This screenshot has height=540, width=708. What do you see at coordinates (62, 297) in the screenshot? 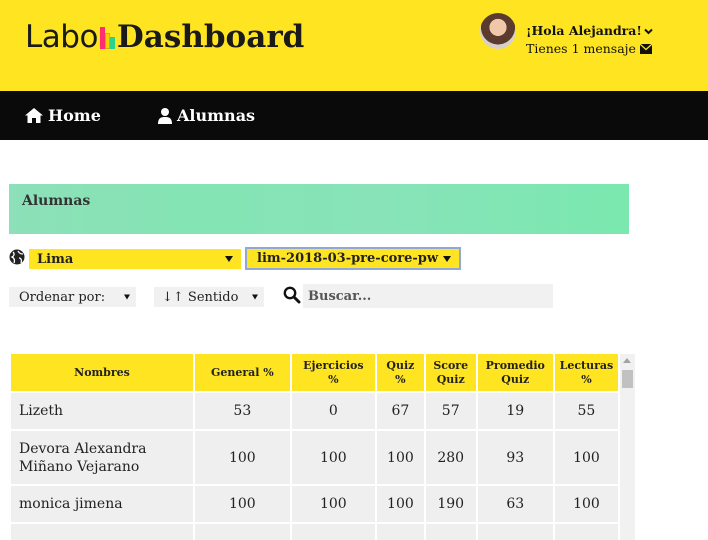
I see `order-by-label: Ordenar por:` at bounding box center [62, 297].